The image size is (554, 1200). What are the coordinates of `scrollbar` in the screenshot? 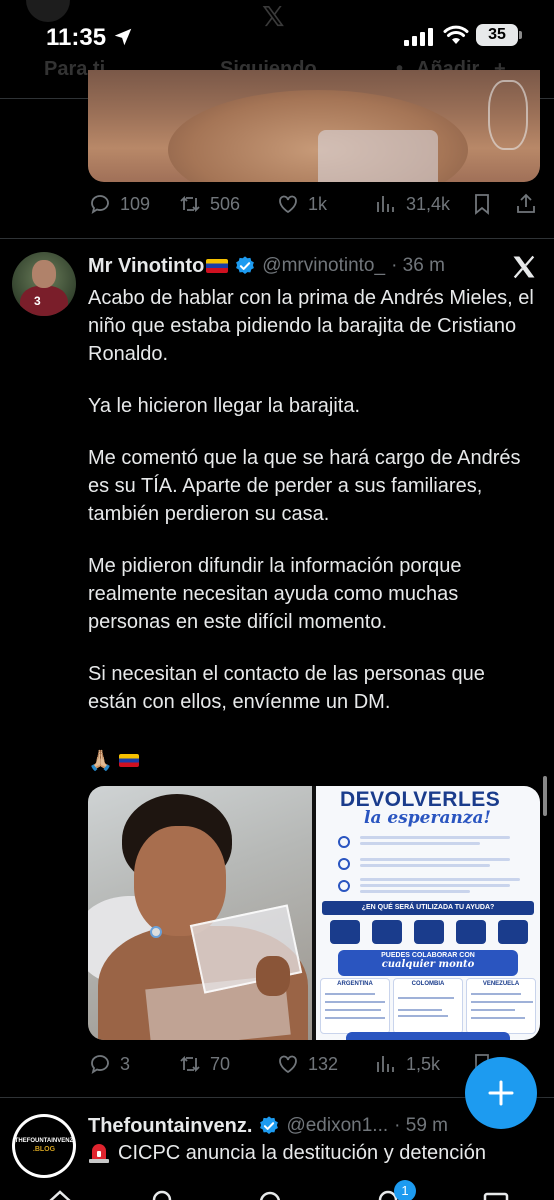 It's located at (545, 796).